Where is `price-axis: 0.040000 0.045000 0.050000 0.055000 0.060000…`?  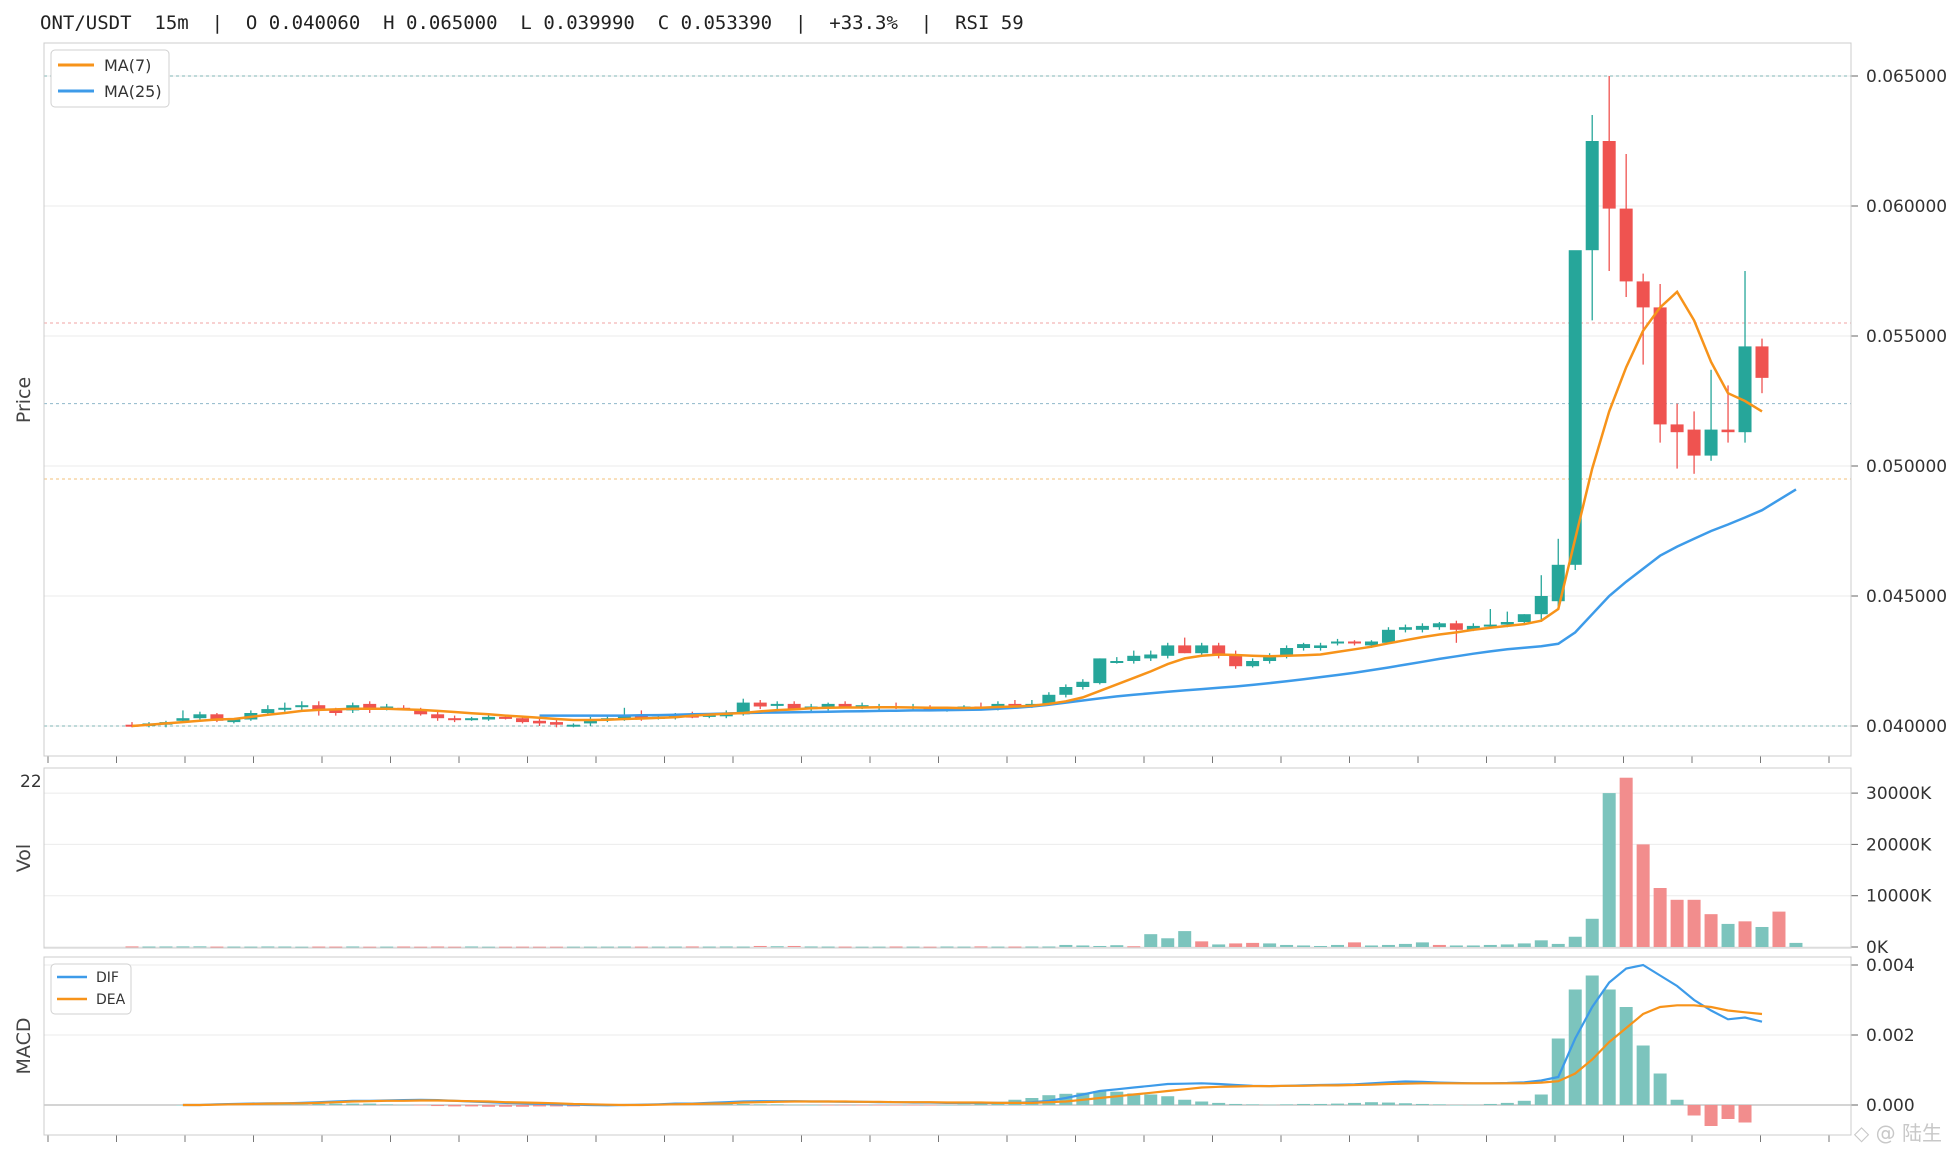 price-axis: 0.040000 0.045000 0.050000 0.055000 0.060000… is located at coordinates (1899, 402).